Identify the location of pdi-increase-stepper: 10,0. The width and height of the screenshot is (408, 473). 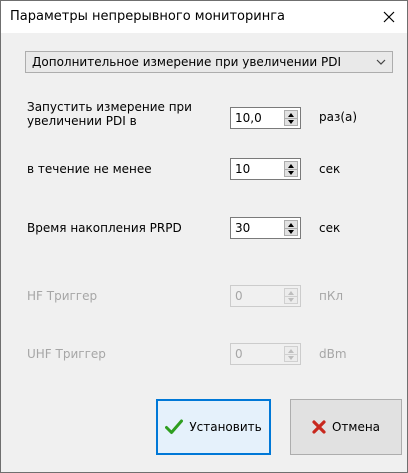
(265, 118).